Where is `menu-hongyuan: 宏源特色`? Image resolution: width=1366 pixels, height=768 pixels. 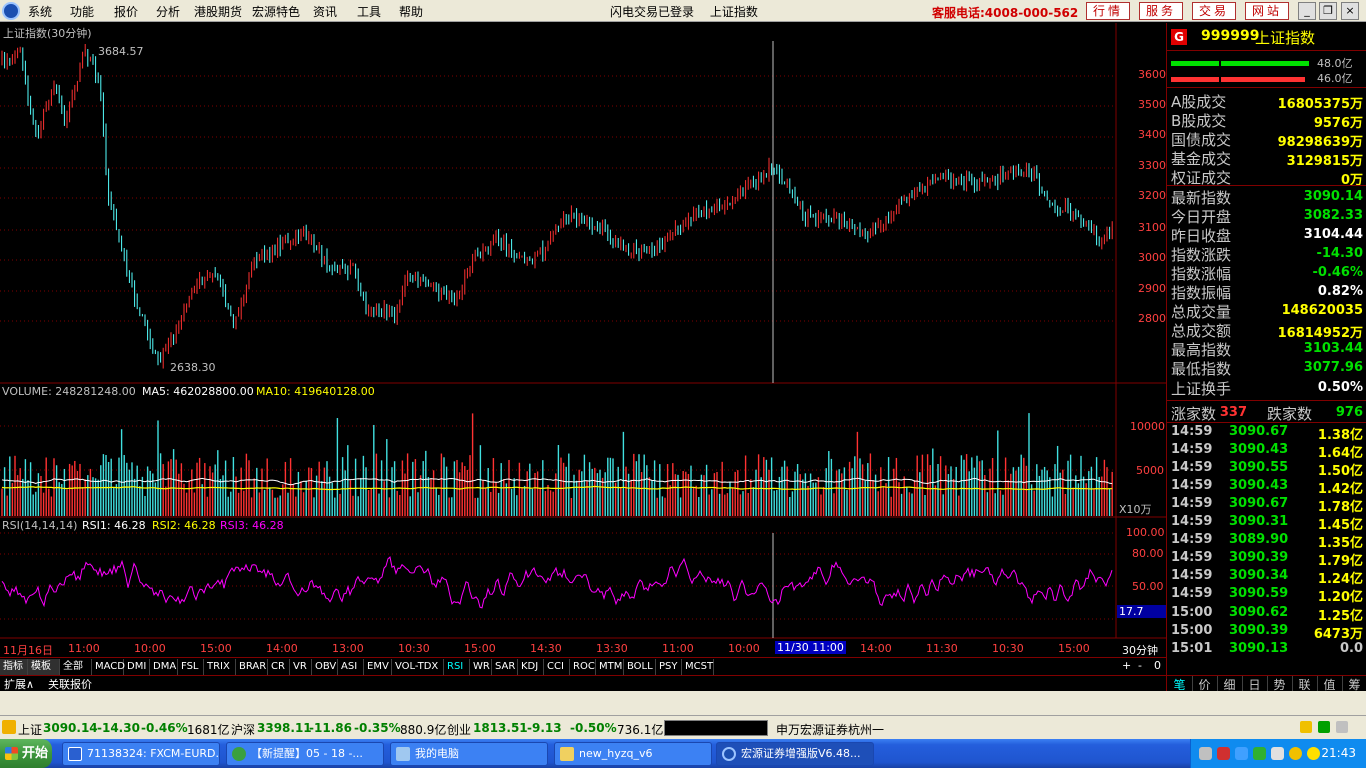 menu-hongyuan: 宏源特色 is located at coordinates (276, 11).